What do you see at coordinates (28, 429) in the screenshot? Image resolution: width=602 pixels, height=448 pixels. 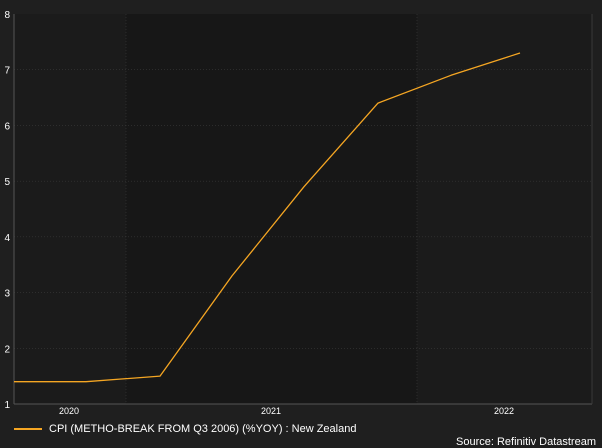 I see `legend-swatch` at bounding box center [28, 429].